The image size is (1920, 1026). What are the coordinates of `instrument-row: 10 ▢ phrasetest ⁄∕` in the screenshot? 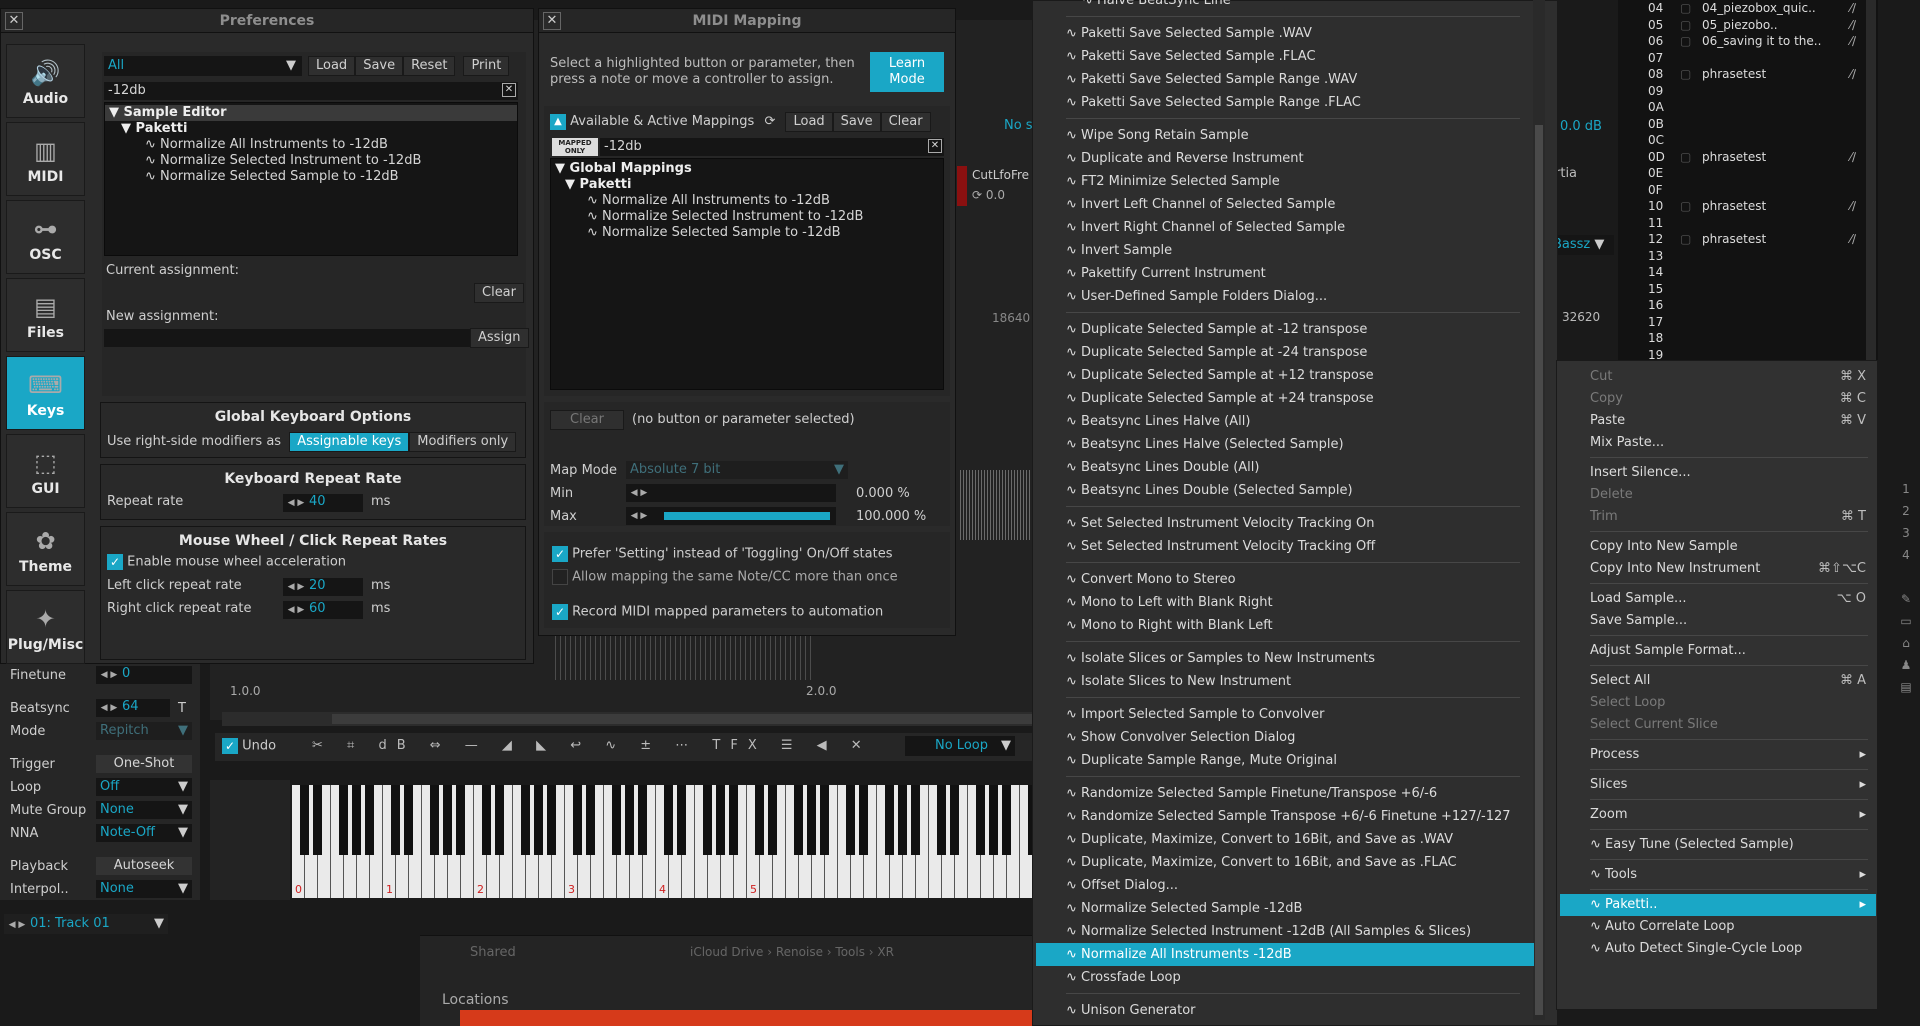 It's located at (1748, 206).